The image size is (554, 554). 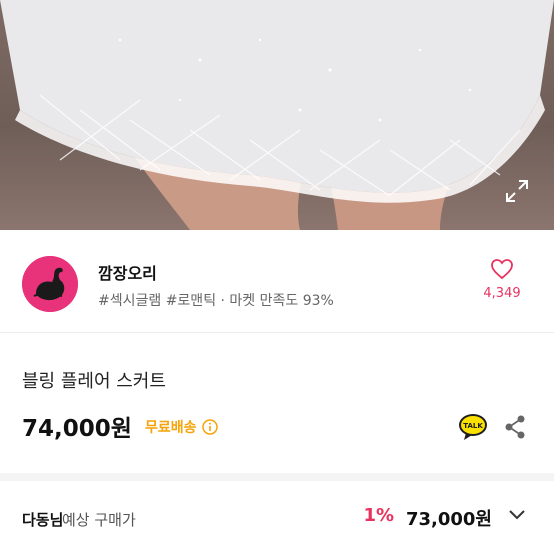 What do you see at coordinates (448, 519) in the screenshot?
I see `expected-price: 73,000원` at bounding box center [448, 519].